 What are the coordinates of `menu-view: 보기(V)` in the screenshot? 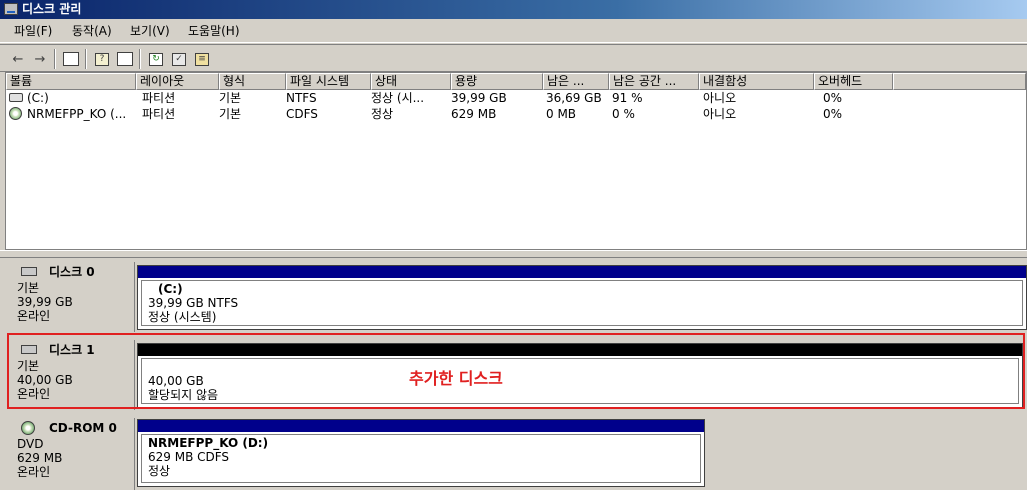 It's located at (150, 31).